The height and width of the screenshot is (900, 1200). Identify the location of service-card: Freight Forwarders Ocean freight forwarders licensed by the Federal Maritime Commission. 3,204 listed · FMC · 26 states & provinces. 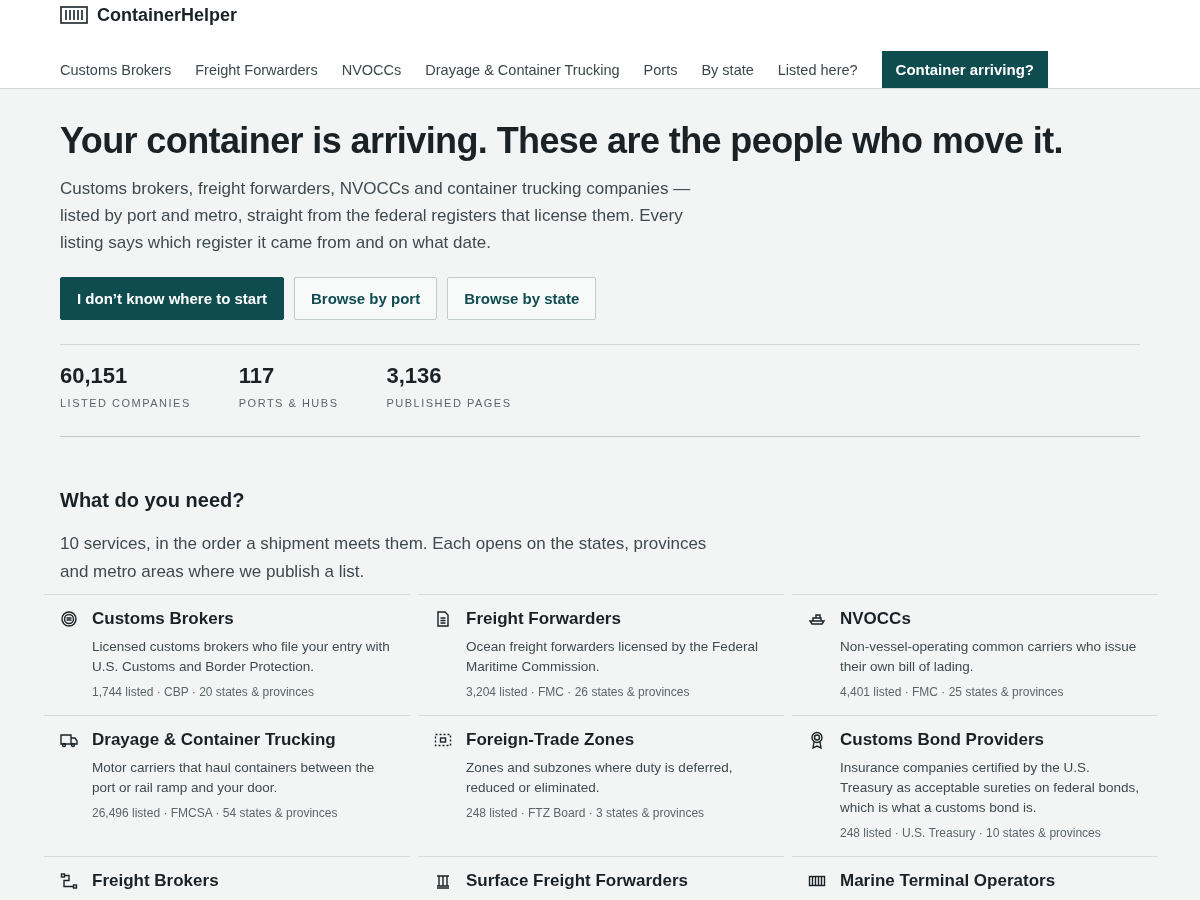
(601, 654).